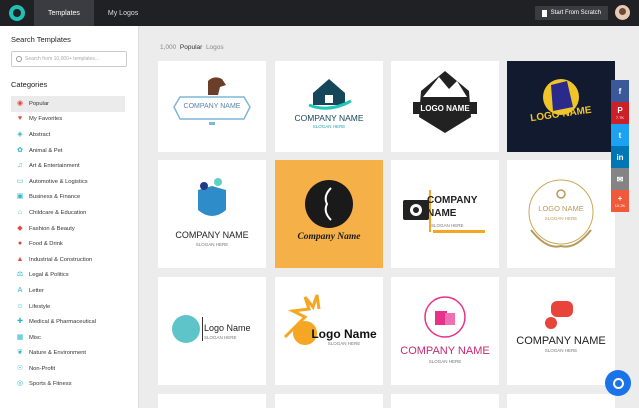 The height and width of the screenshot is (408, 639). I want to click on sidebar-item-label: Lifestyle, so click(40, 306).